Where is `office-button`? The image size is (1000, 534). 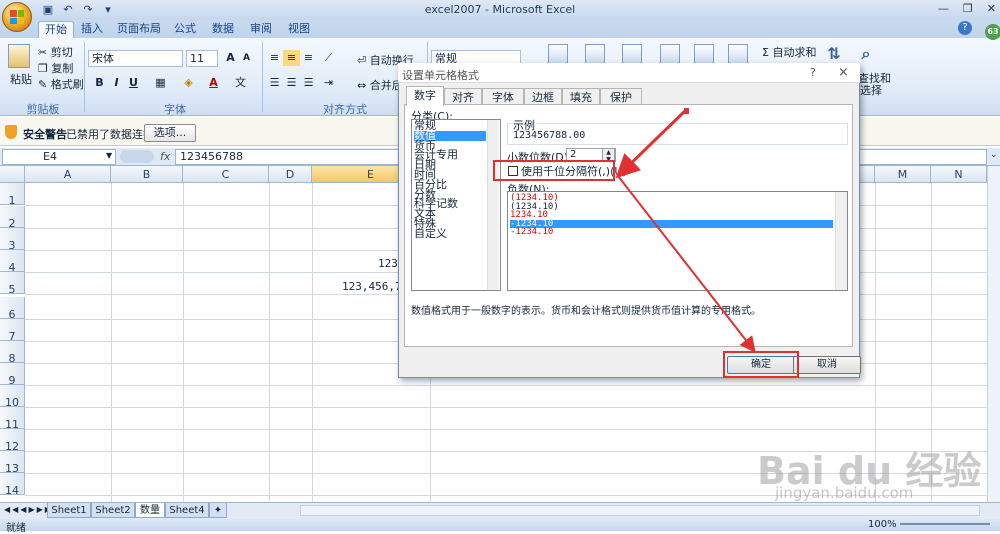
office-button is located at coordinates (17, 17).